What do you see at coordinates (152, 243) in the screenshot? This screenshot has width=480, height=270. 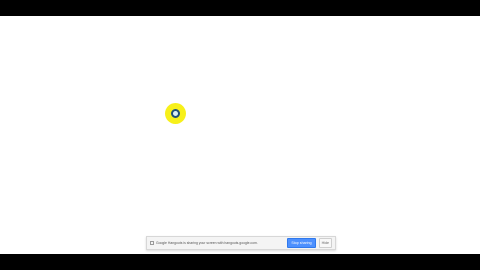 I see `checkbox-icon` at bounding box center [152, 243].